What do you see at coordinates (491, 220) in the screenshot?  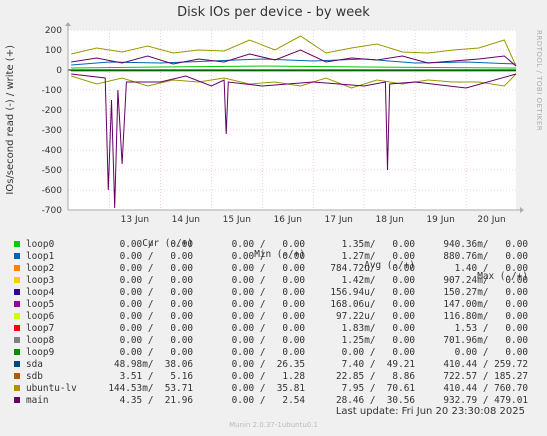 I see `x-tick-label: 20 Jun` at bounding box center [491, 220].